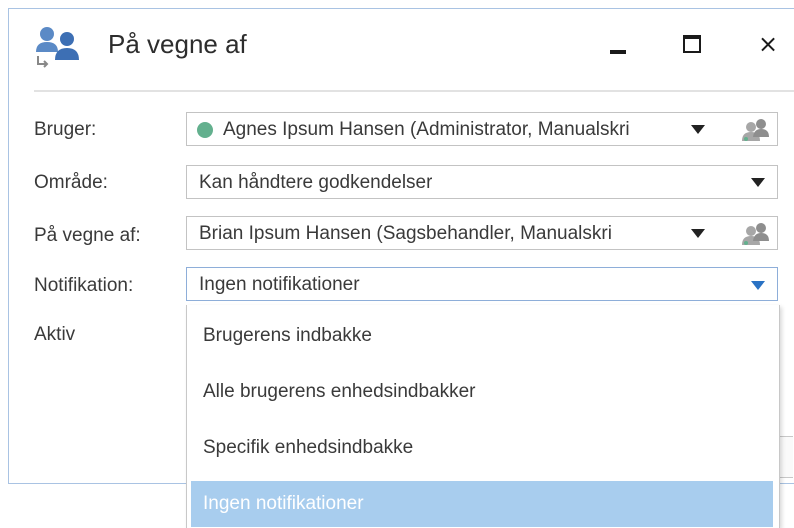 The height and width of the screenshot is (528, 794). Describe the element at coordinates (177, 44) in the screenshot. I see `window-title: På vegne af` at that location.